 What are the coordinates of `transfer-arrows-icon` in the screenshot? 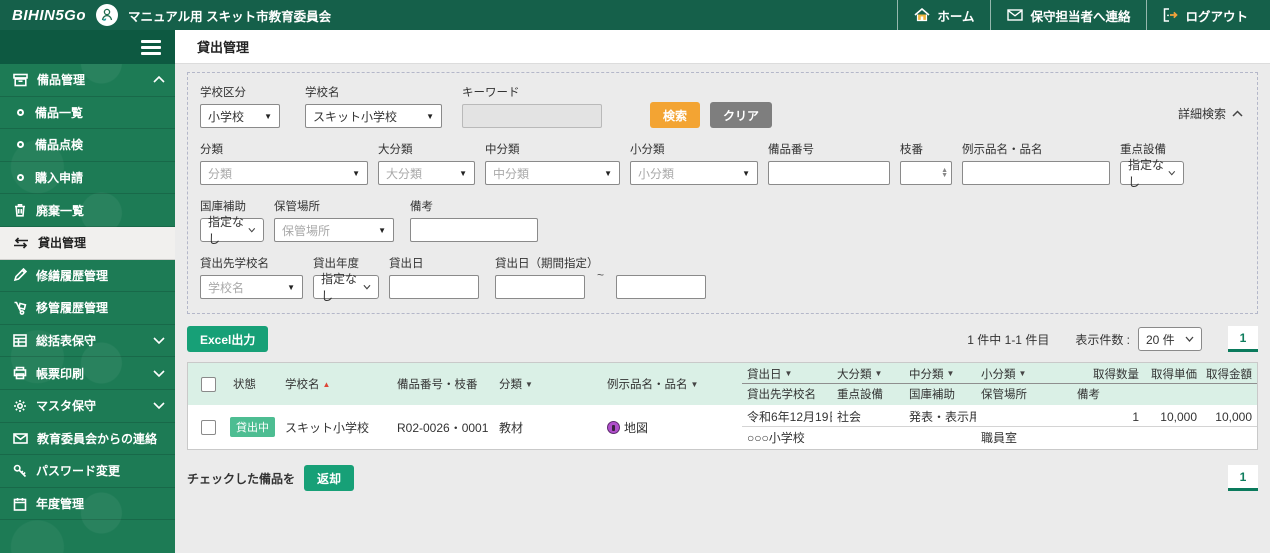 It's located at (21, 243).